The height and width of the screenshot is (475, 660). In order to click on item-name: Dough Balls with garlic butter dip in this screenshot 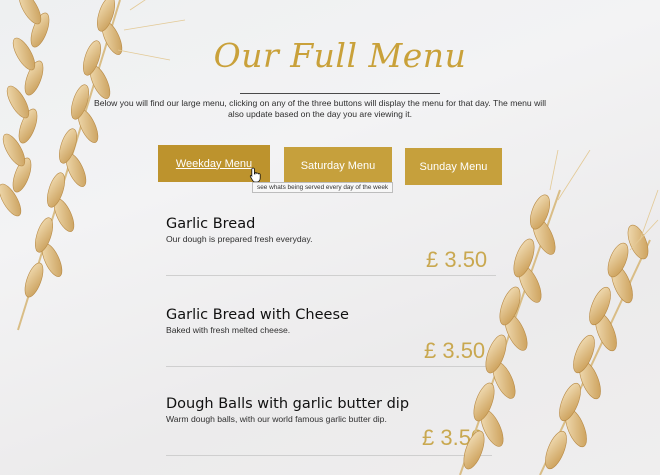, I will do `click(288, 404)`.